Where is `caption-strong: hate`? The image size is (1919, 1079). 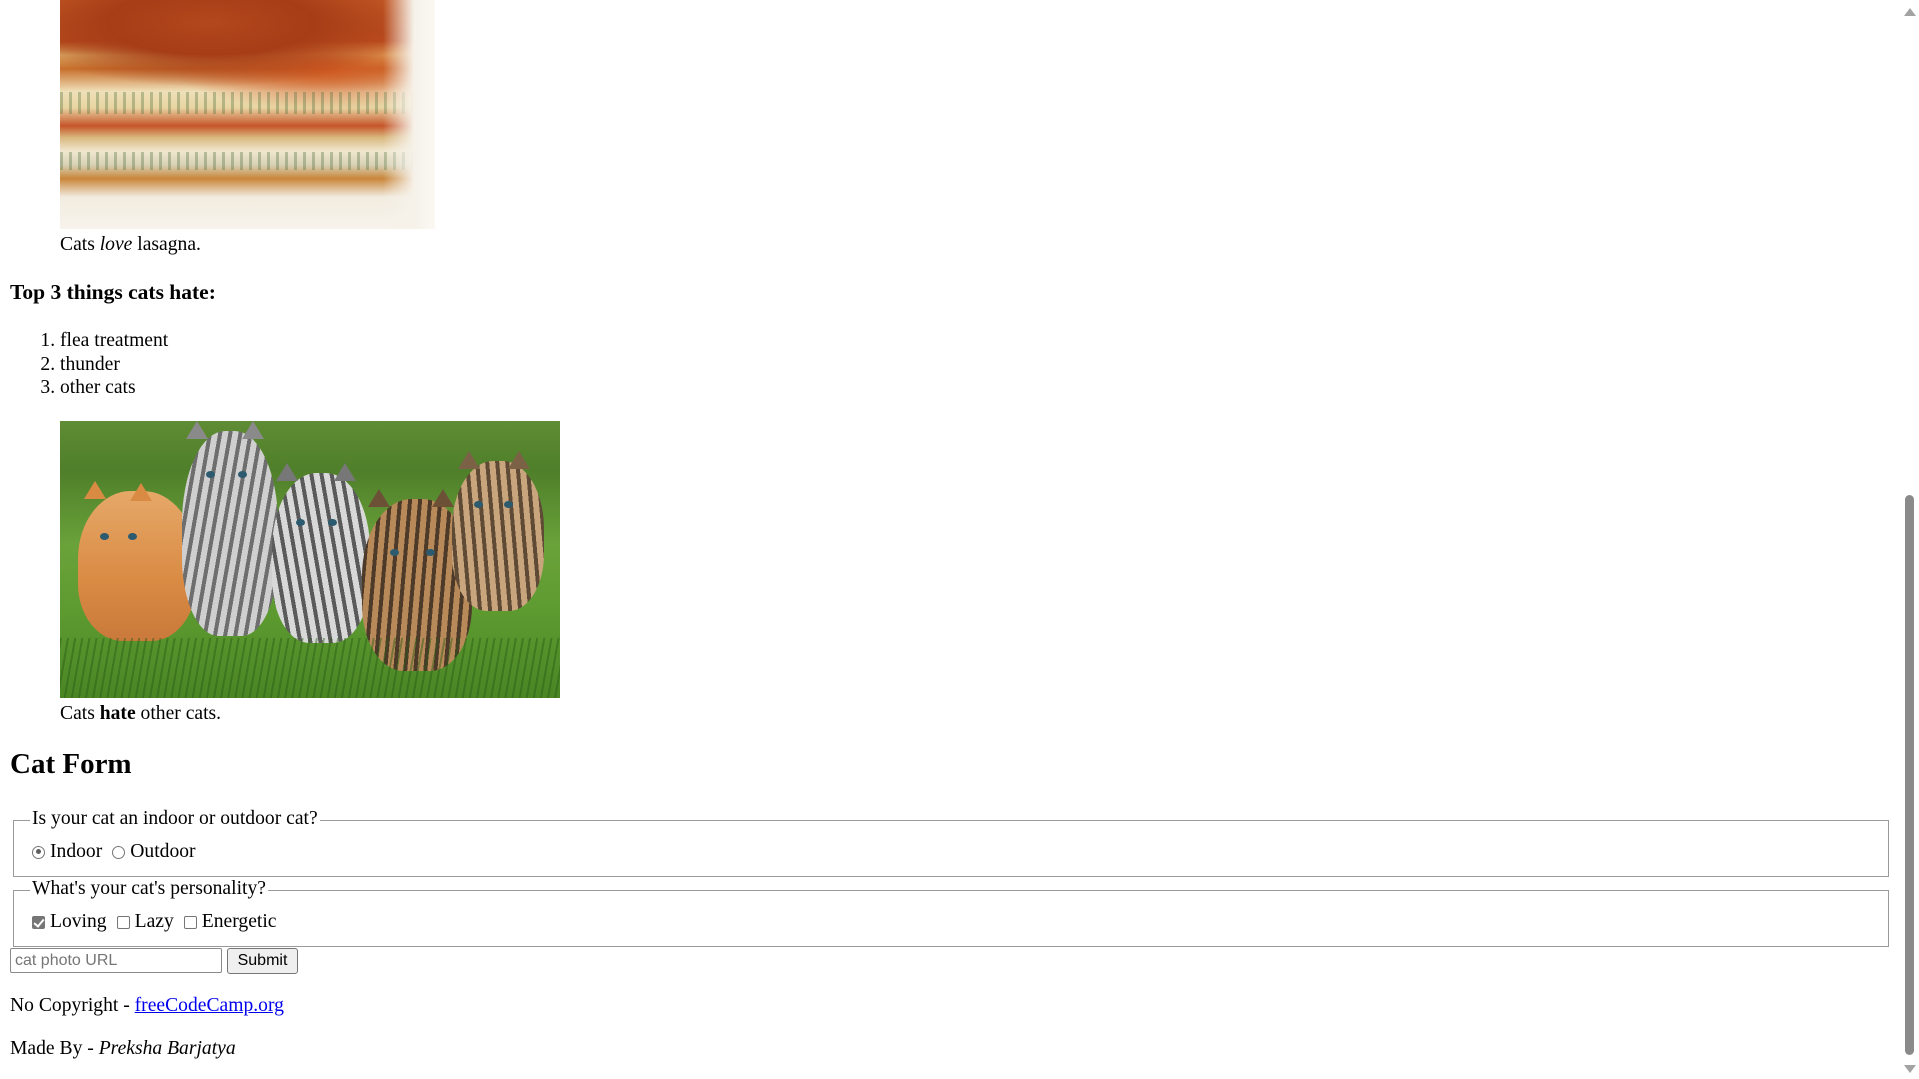 caption-strong: hate is located at coordinates (117, 713).